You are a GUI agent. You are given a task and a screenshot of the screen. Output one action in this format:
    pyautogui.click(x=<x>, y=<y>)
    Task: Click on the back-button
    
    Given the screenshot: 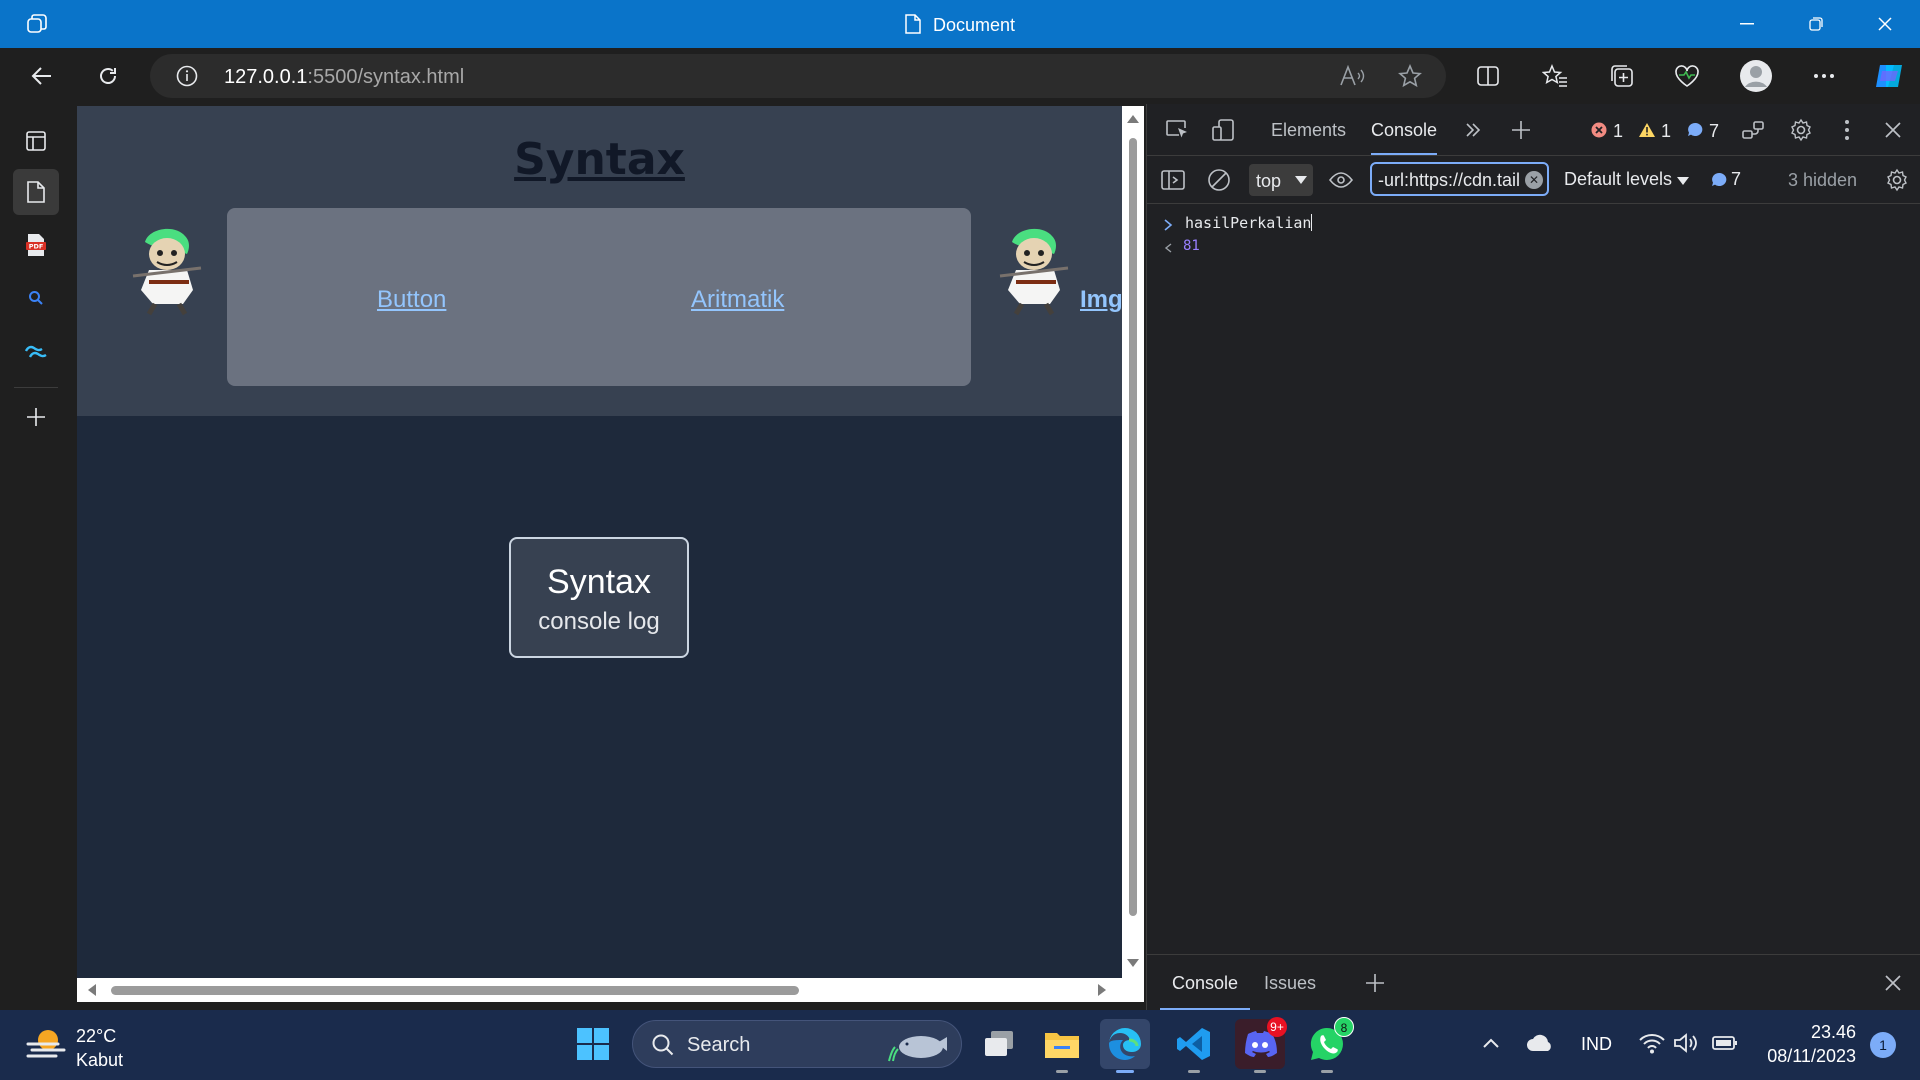 What is the action you would take?
    pyautogui.click(x=42, y=76)
    